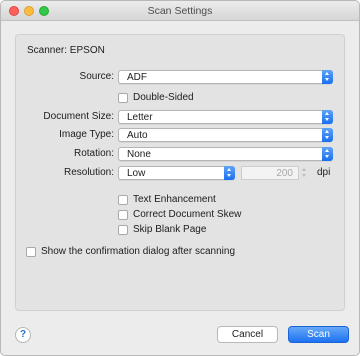 This screenshot has width=360, height=356. What do you see at coordinates (324, 172) in the screenshot?
I see `dpi-unit-label: dpi` at bounding box center [324, 172].